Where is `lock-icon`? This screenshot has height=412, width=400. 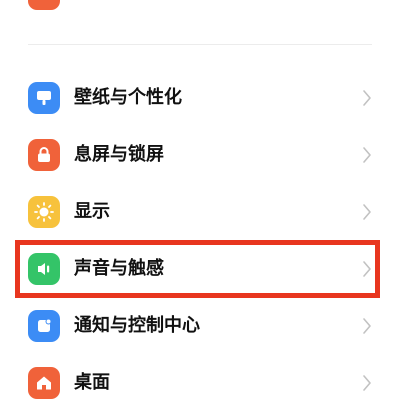 lock-icon is located at coordinates (44, 155).